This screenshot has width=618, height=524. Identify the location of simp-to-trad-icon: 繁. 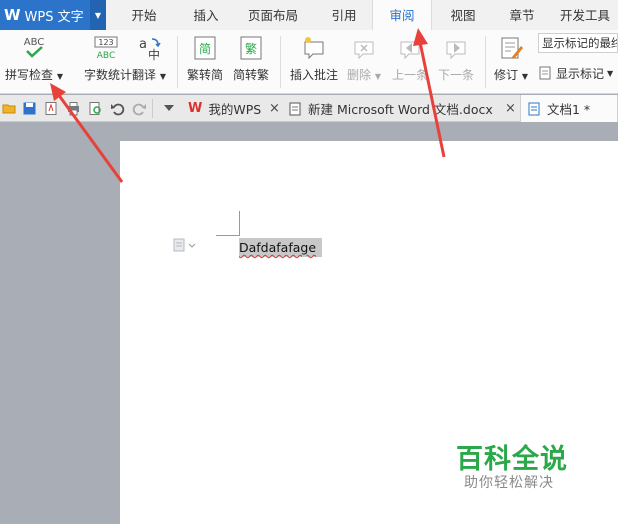
(251, 48).